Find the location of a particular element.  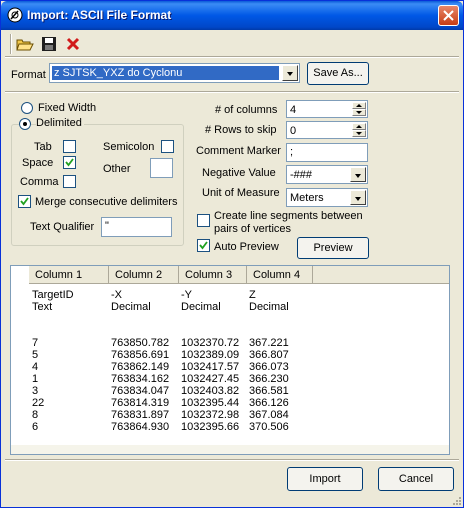

table-cell: Text is located at coordinates (42, 307).